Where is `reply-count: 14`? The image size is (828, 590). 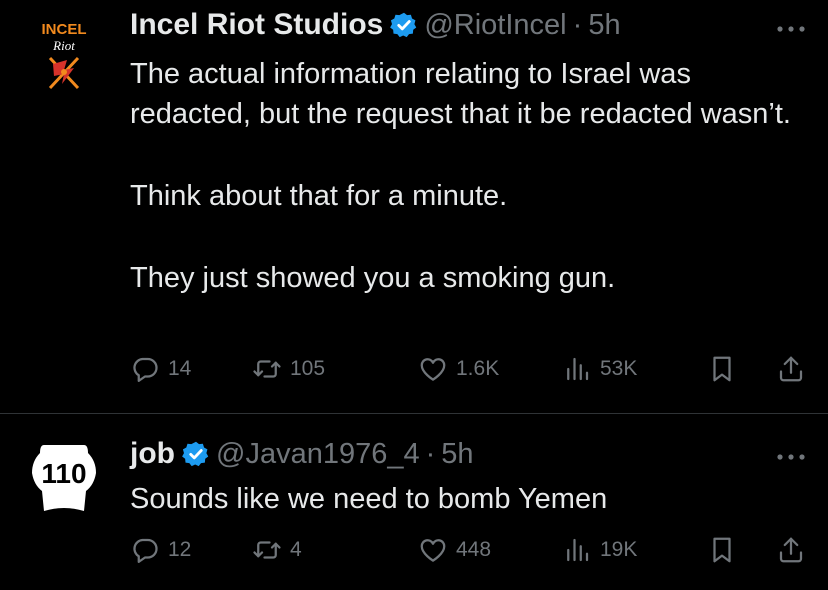
reply-count: 14 is located at coordinates (180, 368).